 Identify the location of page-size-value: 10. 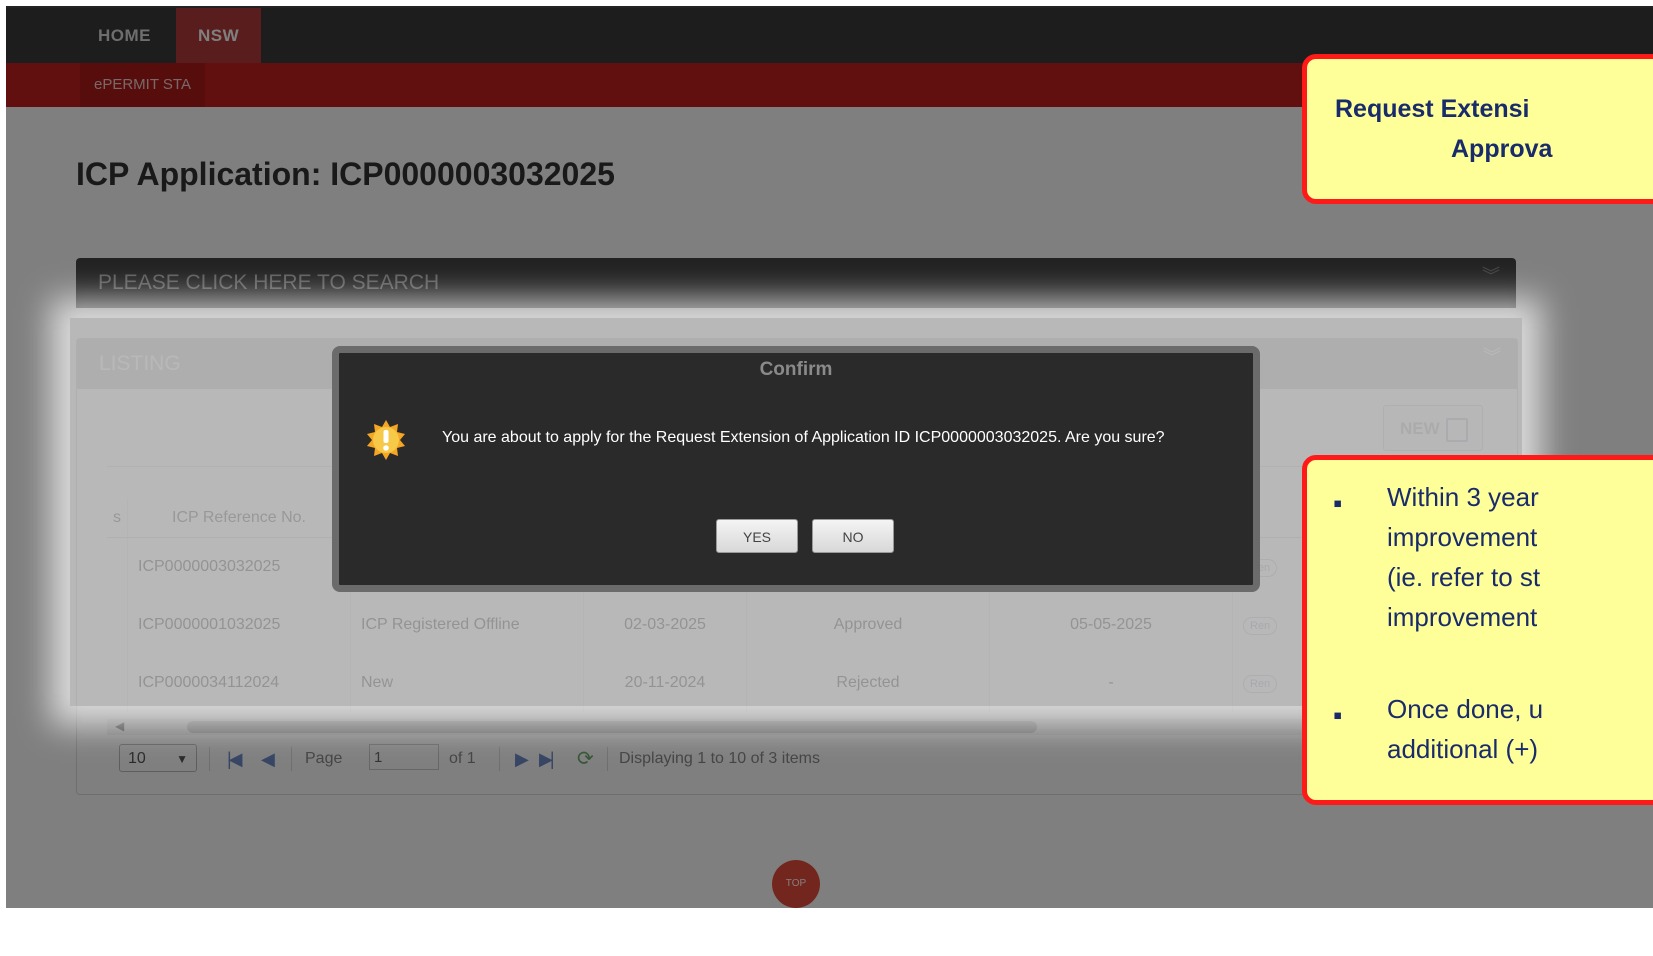
(137, 758).